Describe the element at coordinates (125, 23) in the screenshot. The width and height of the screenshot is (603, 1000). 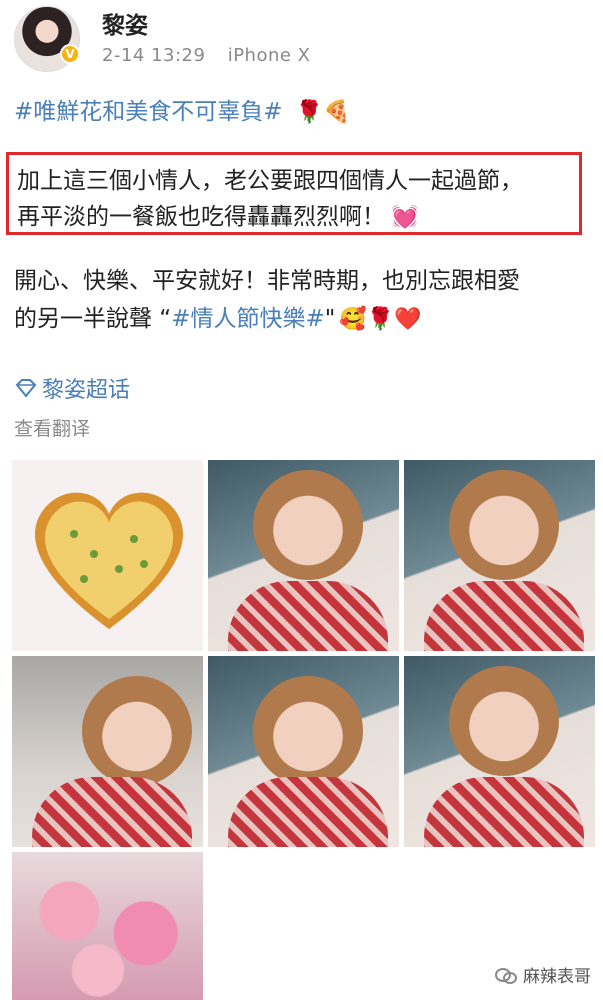
I see `username: 黎姿` at that location.